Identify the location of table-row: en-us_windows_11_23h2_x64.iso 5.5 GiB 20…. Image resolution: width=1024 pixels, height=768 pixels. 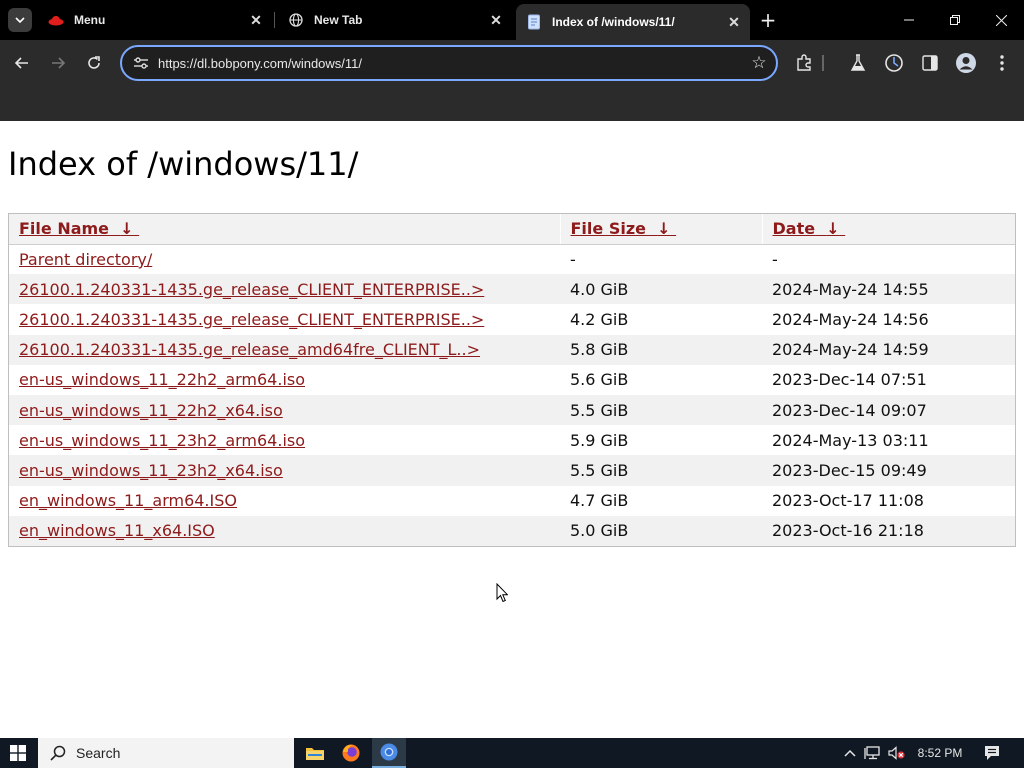
(512, 470).